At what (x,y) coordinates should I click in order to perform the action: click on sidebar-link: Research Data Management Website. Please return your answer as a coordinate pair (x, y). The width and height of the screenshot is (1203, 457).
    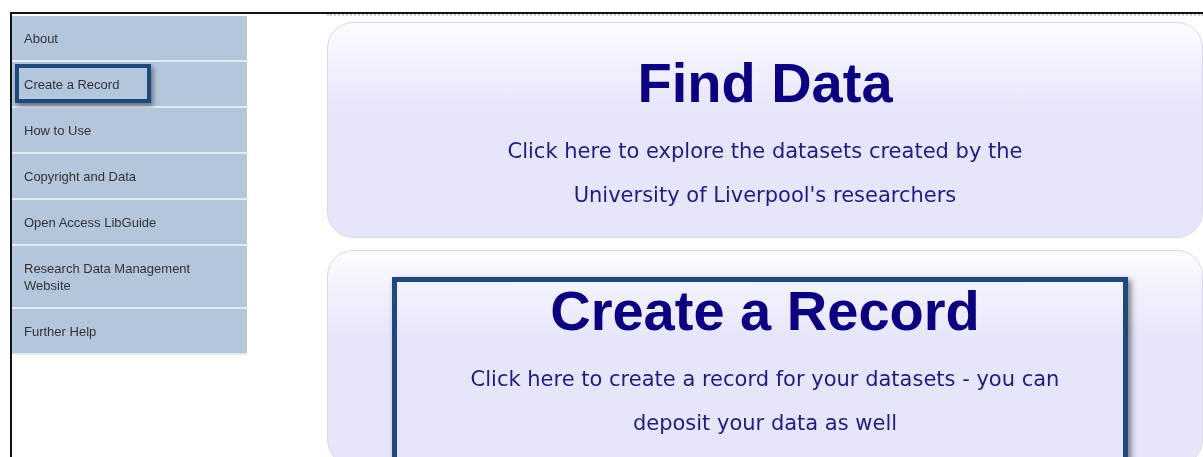
    Looking at the image, I should click on (129, 277).